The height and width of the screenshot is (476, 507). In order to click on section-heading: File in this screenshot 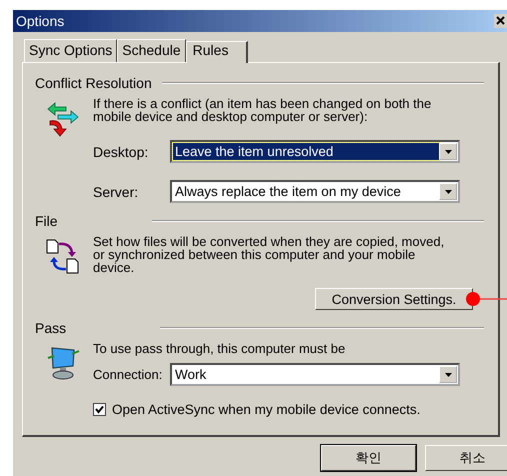, I will do `click(46, 221)`.